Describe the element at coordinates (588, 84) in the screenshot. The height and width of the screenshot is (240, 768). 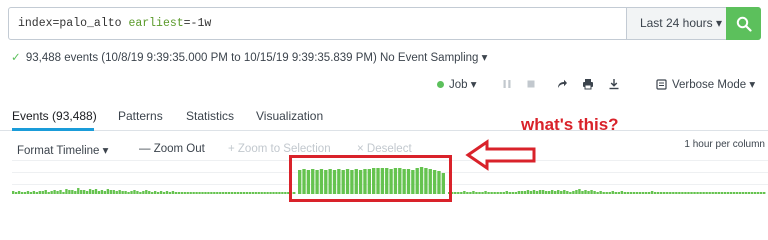
I see `print-icon` at that location.